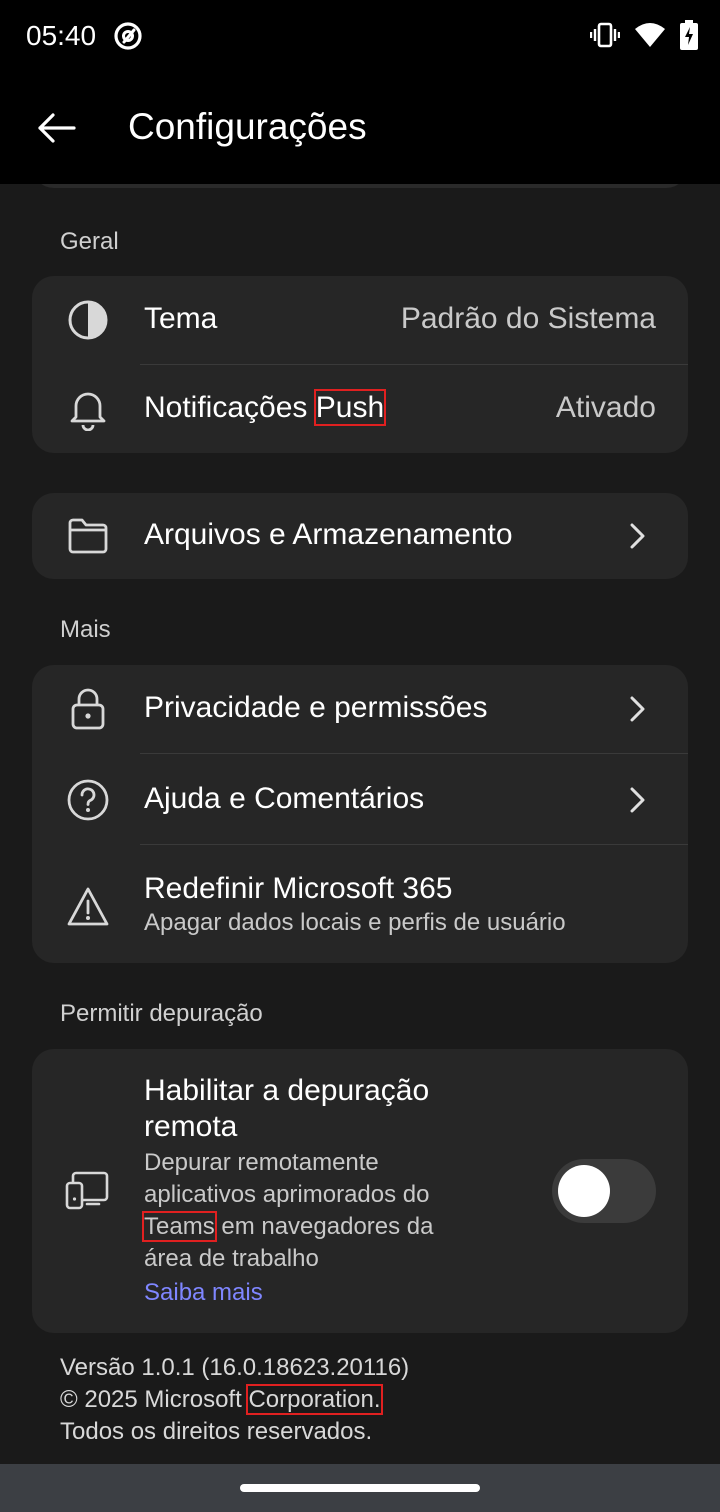  I want to click on debug-title: Habilitar a depuração remota, so click(344, 1109).